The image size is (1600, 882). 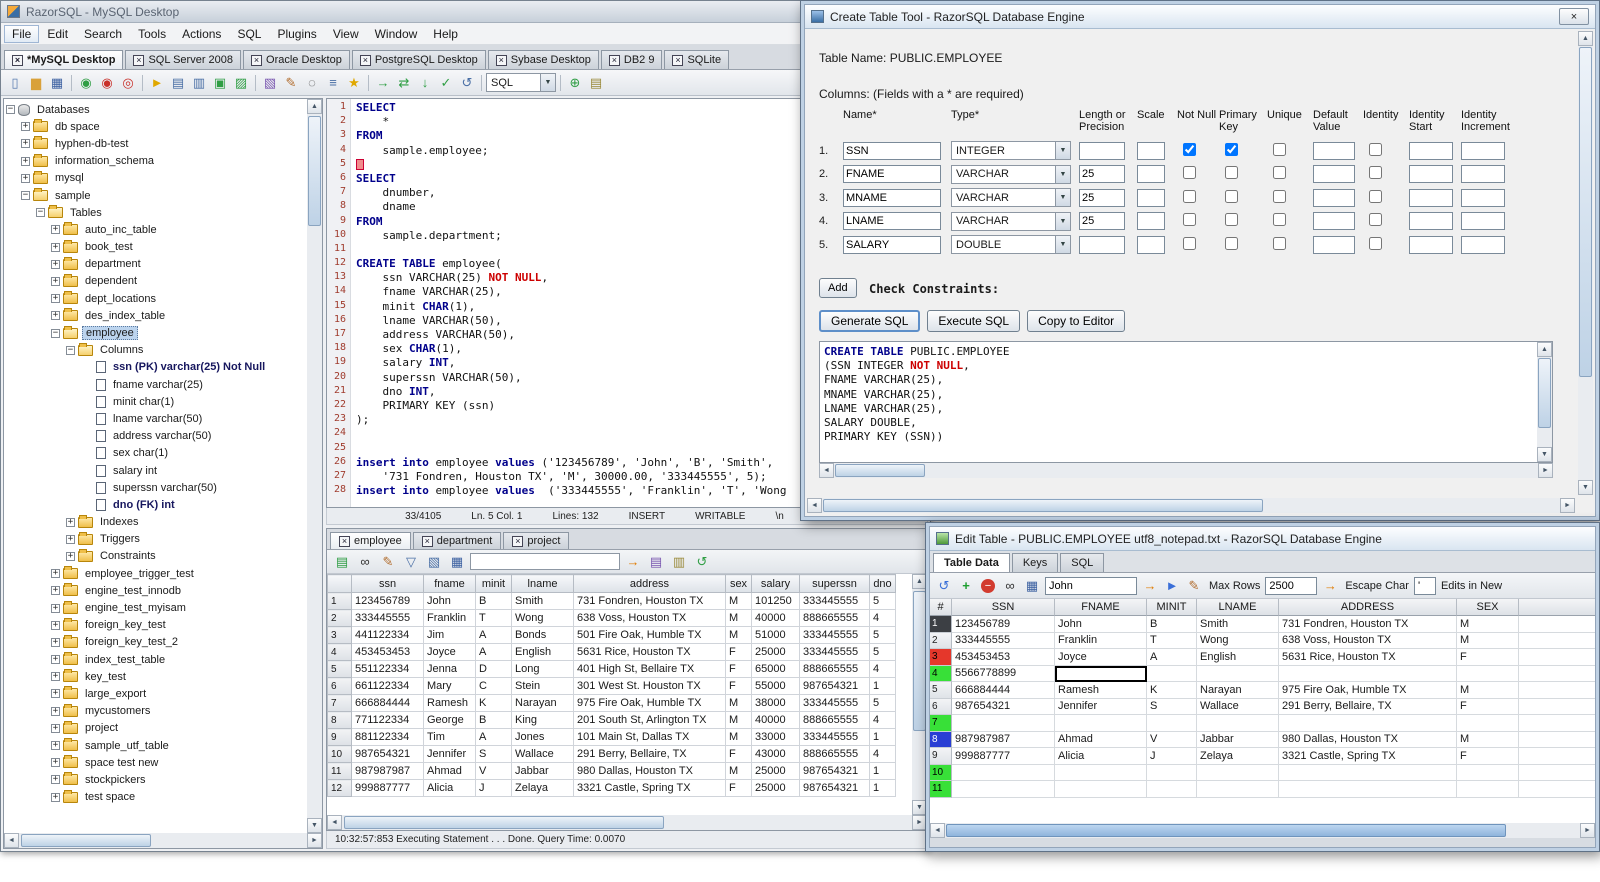 I want to click on cell: 881122334, so click(x=387, y=737).